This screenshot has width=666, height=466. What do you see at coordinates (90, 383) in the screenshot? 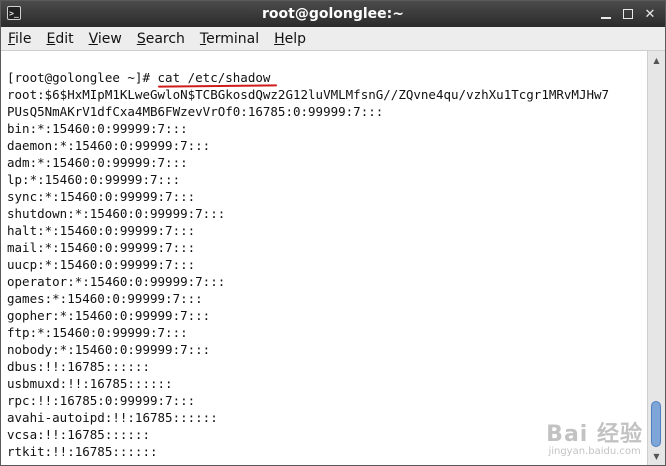
I see `output-line: usbmuxd:!!:16785::::::` at bounding box center [90, 383].